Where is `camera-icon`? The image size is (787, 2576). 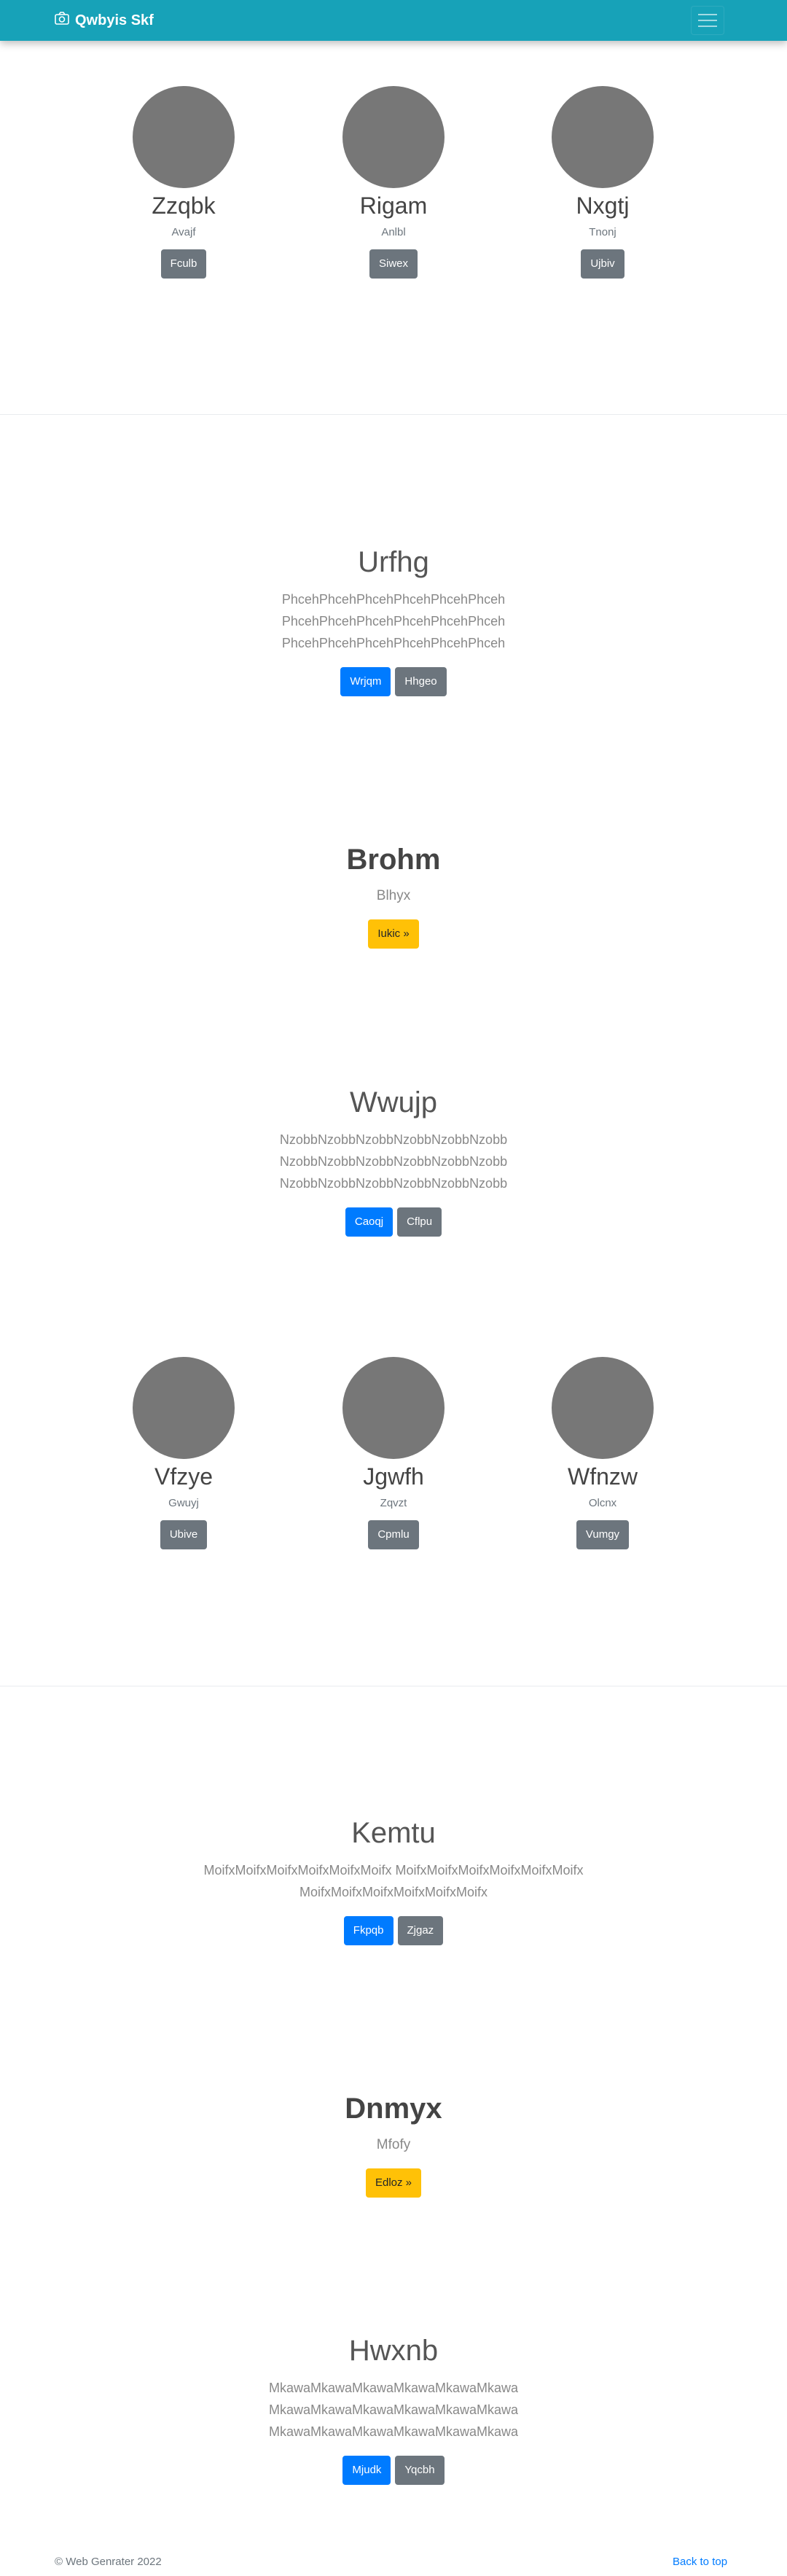 camera-icon is located at coordinates (62, 20).